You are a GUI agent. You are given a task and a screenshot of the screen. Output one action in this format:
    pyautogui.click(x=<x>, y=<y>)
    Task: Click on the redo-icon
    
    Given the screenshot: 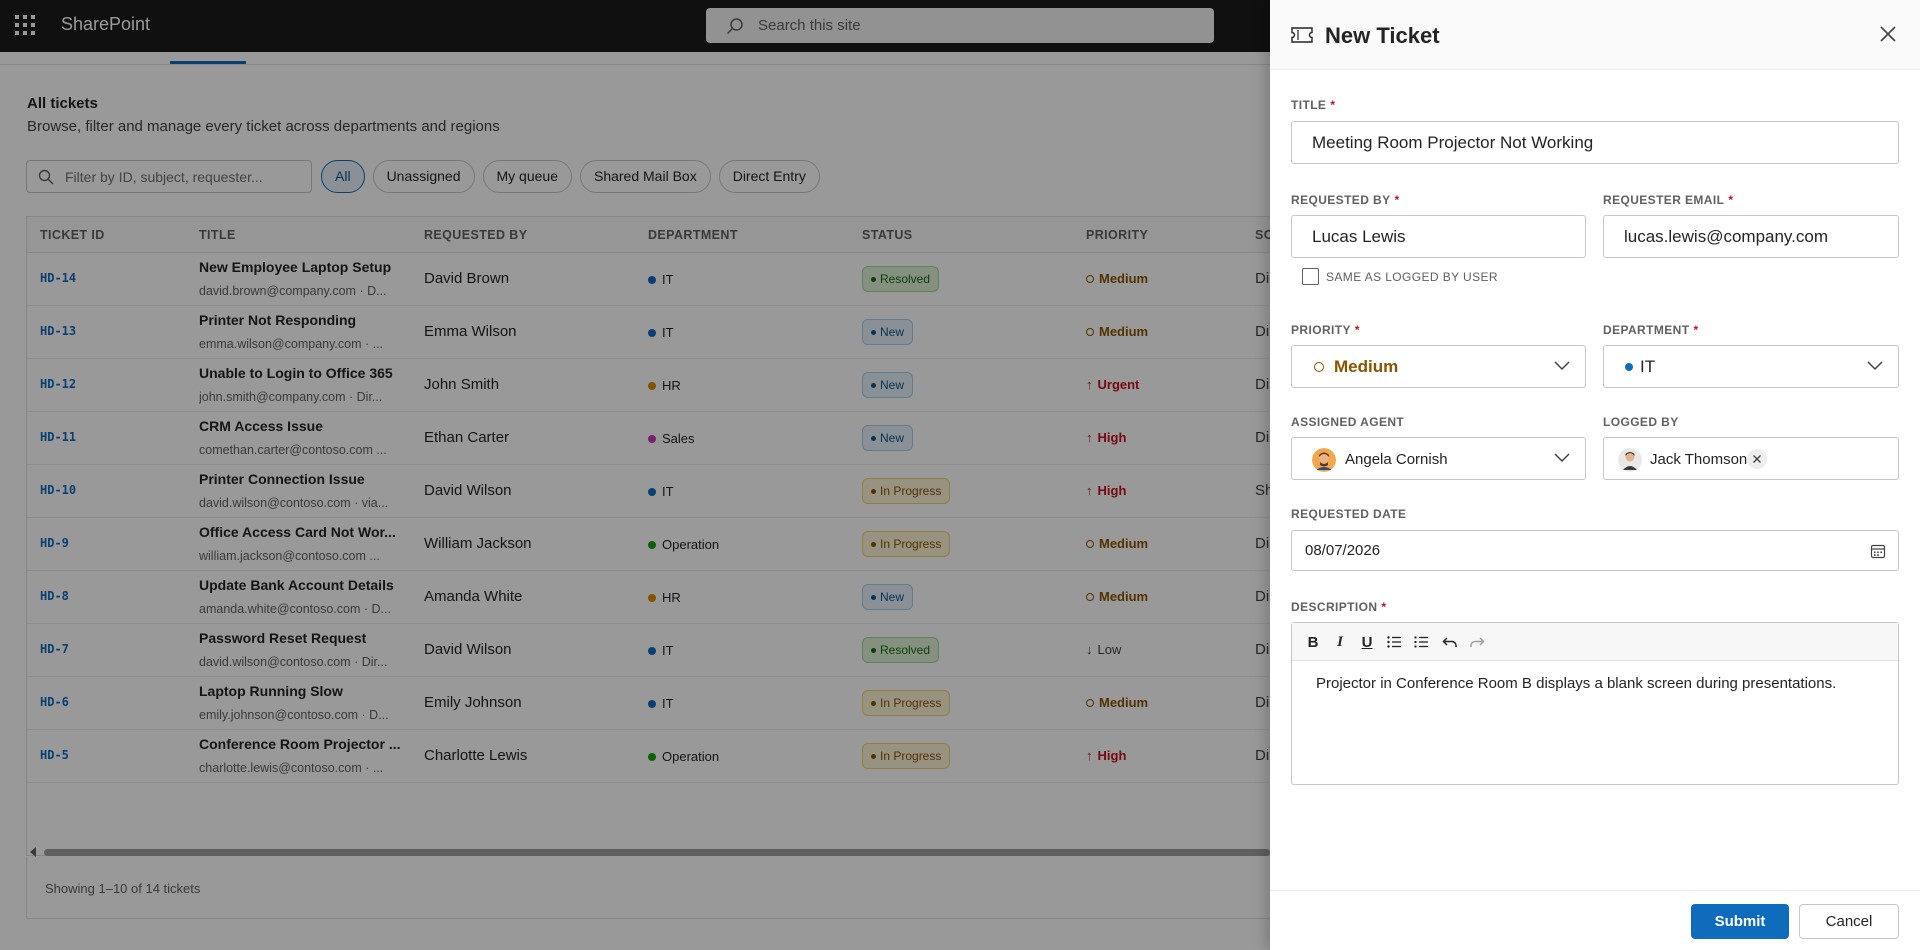 What is the action you would take?
    pyautogui.click(x=1477, y=642)
    